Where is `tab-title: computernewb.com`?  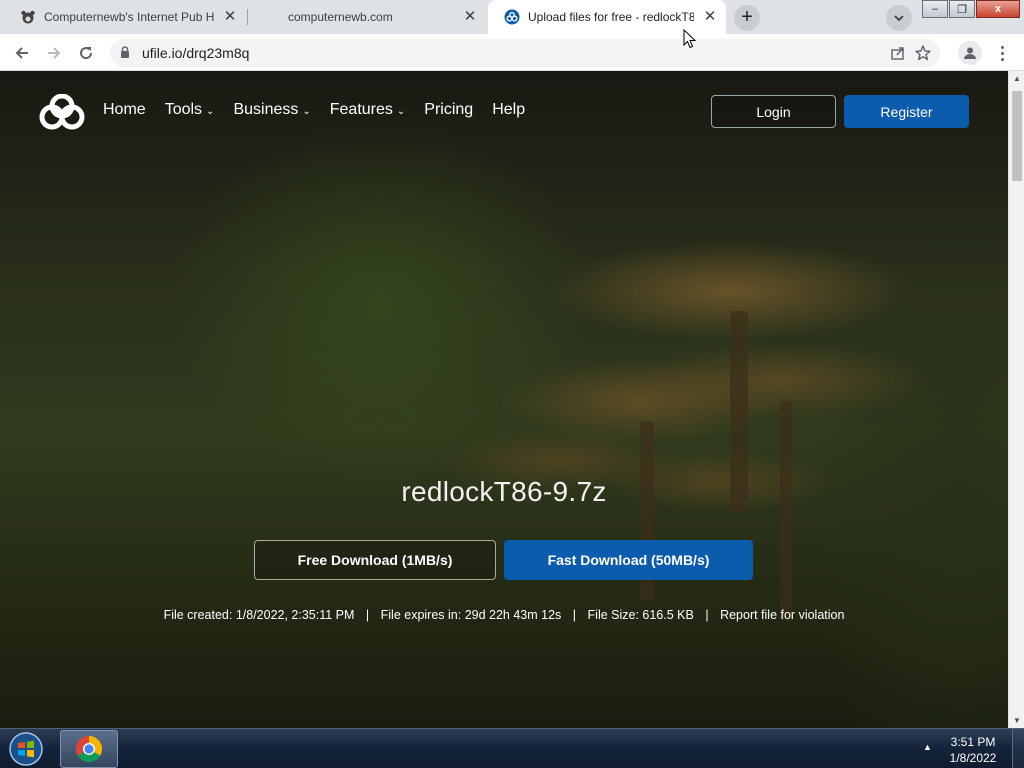 tab-title: computernewb.com is located at coordinates (340, 17).